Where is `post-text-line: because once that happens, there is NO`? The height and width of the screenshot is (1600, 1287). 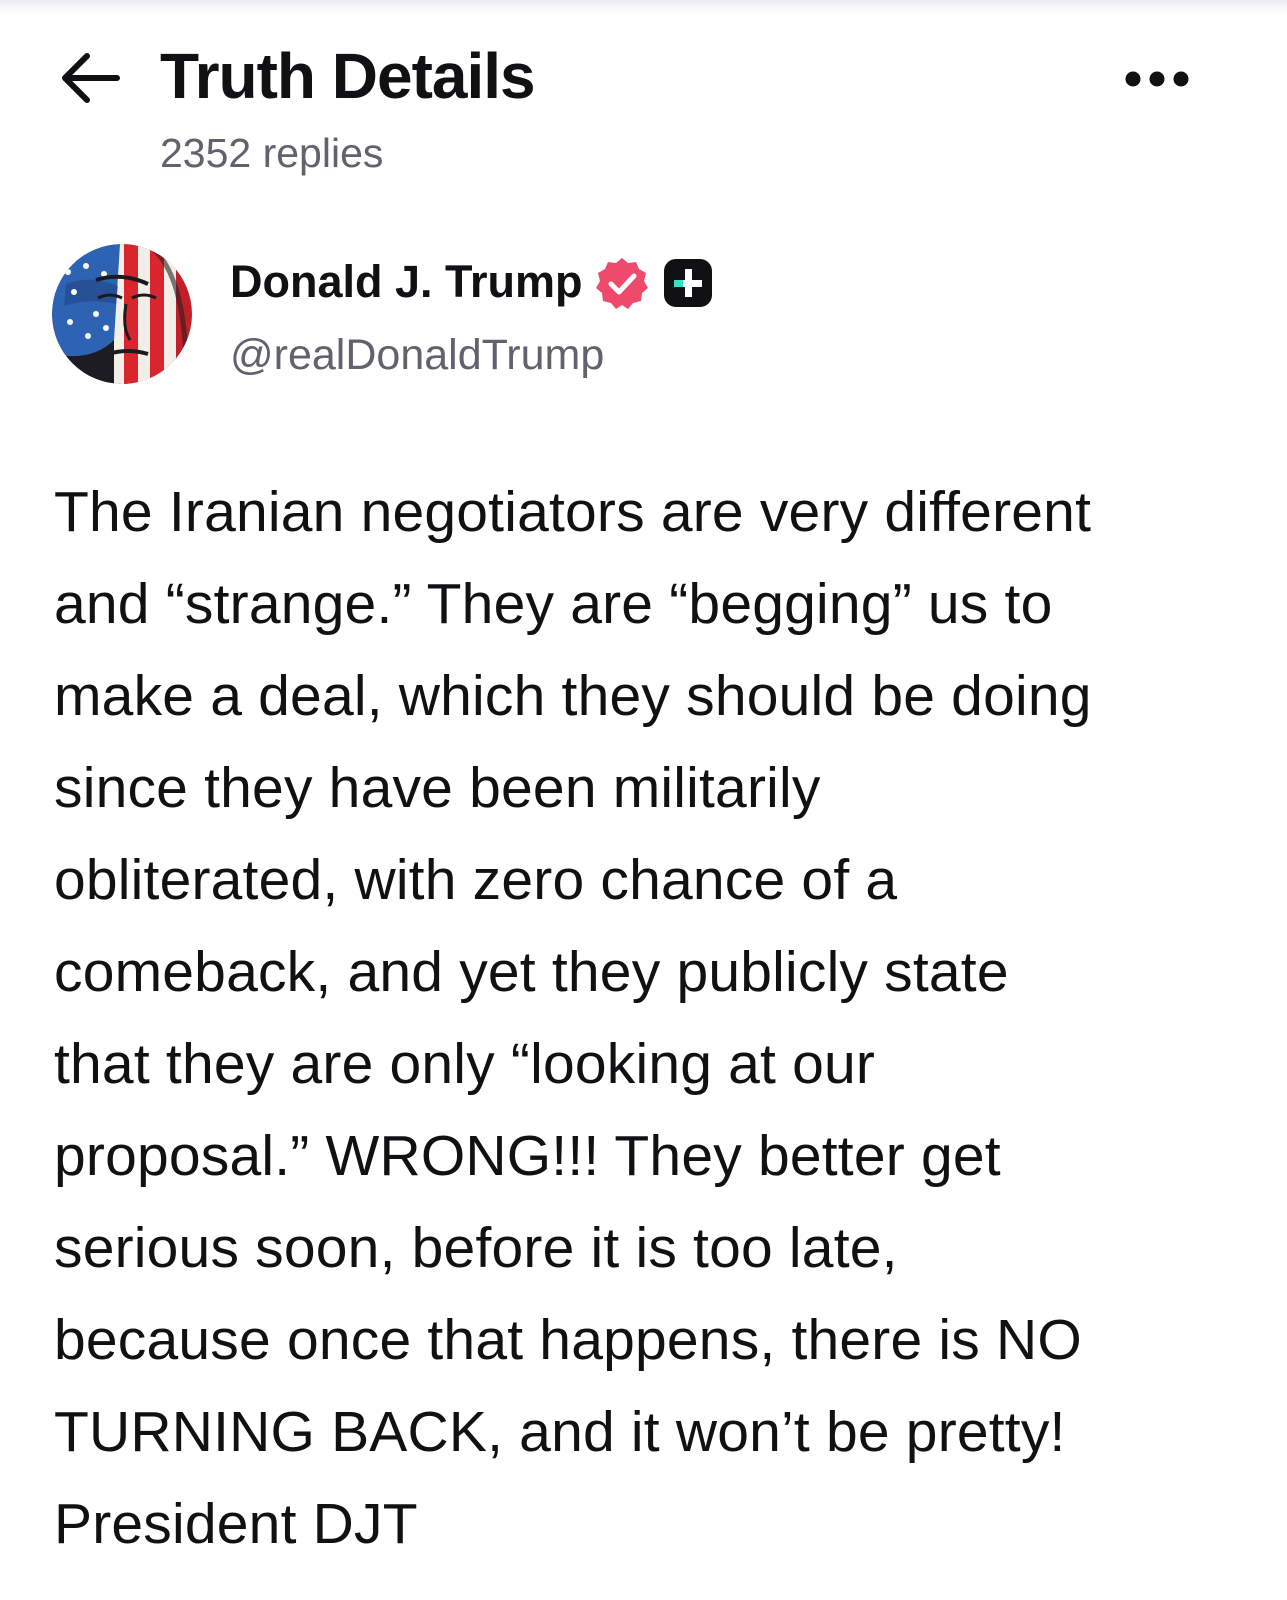 post-text-line: because once that happens, there is NO is located at coordinates (568, 1340).